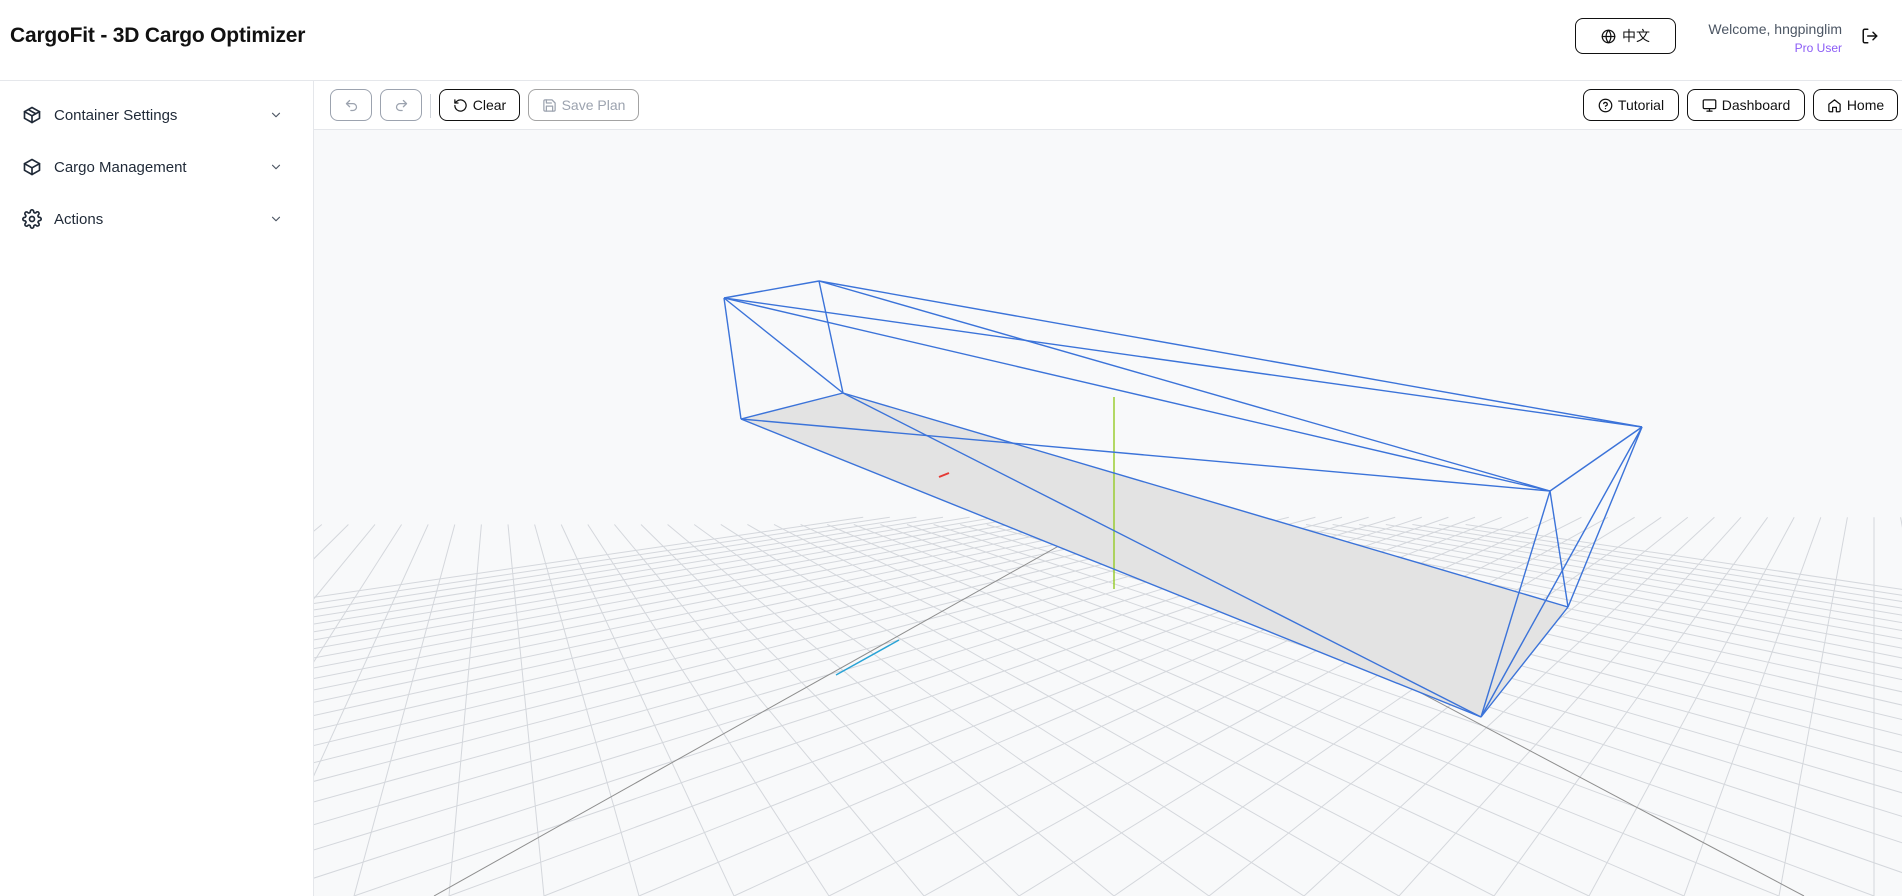  I want to click on undo-button, so click(351, 105).